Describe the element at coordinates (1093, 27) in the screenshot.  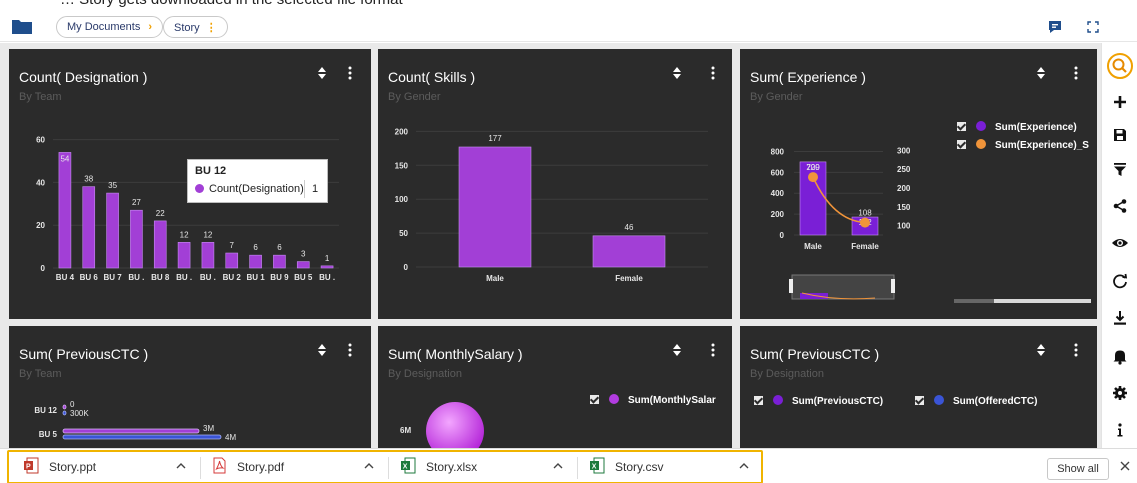
I see `fullscreen-icon` at that location.